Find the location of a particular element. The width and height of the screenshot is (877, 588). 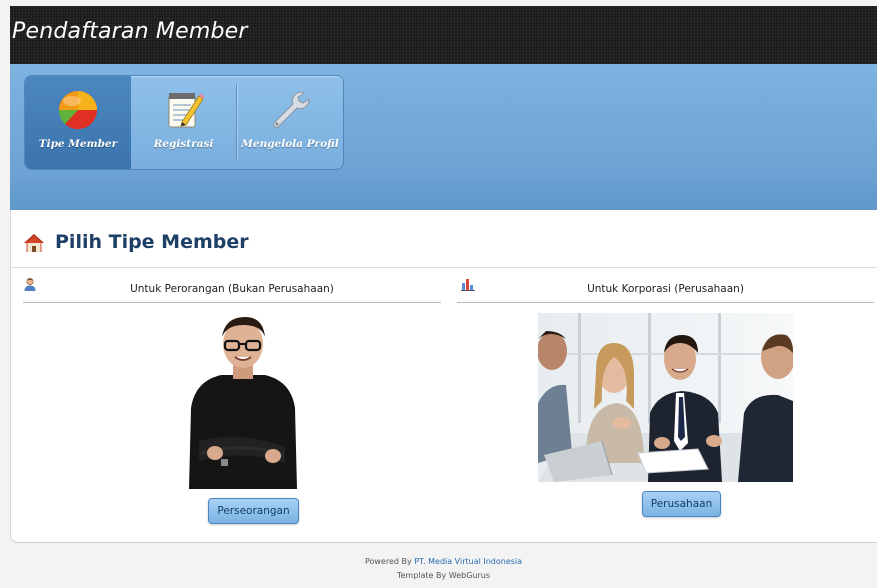

column-header-perorangan: Untuk Perorangan (Bukan Perusahaan) is located at coordinates (232, 285).